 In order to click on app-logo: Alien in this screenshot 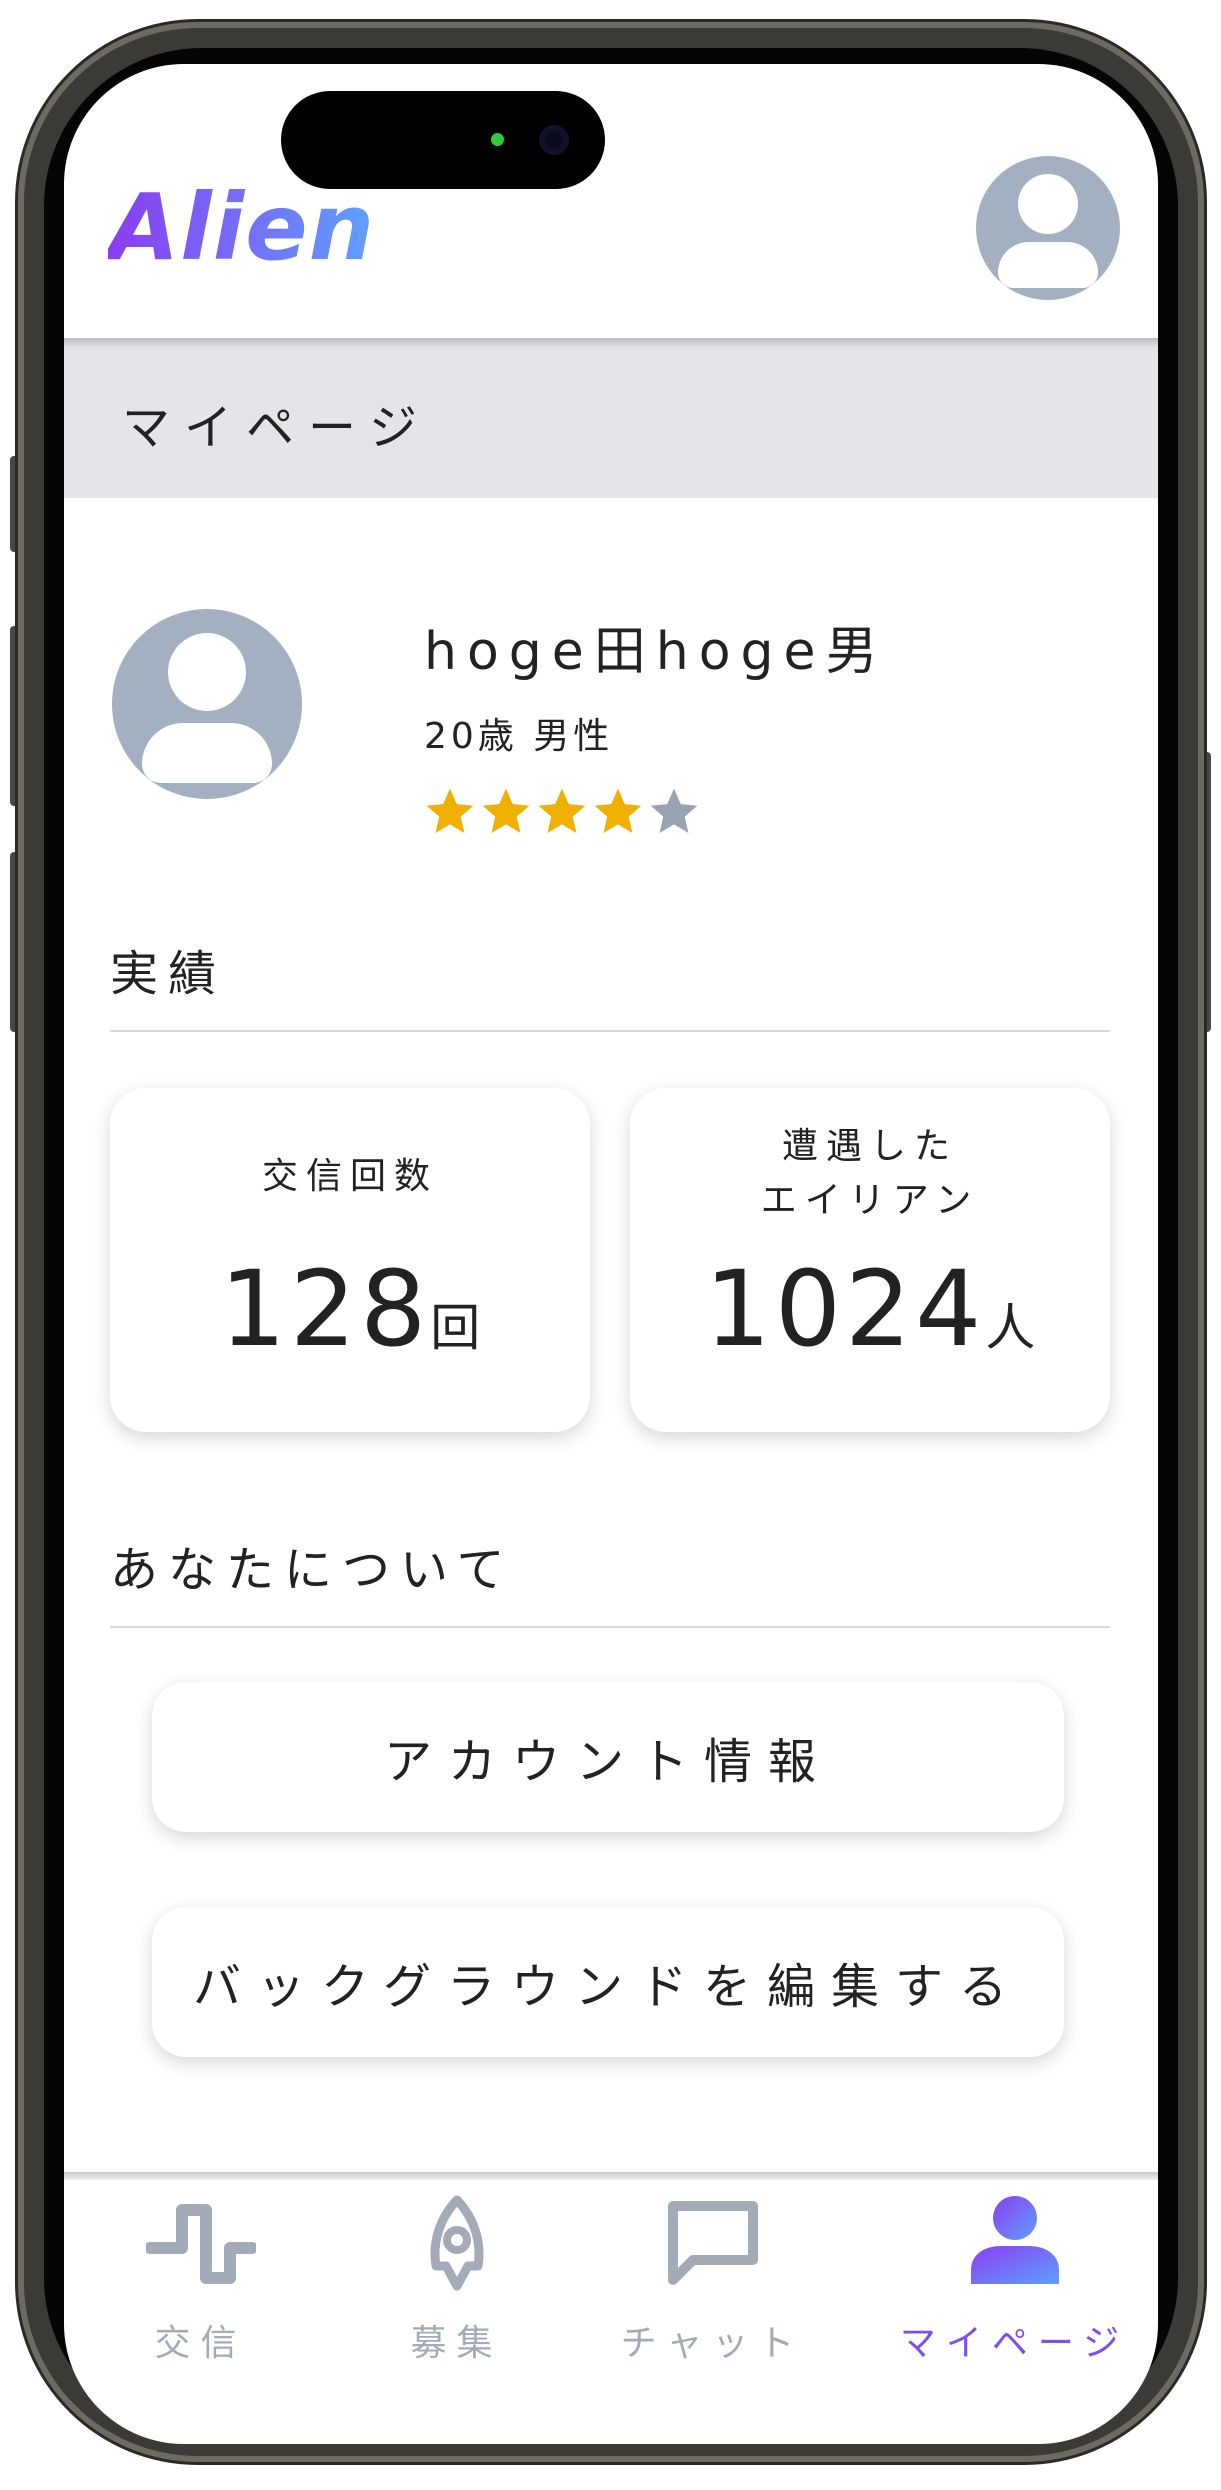, I will do `click(242, 227)`.